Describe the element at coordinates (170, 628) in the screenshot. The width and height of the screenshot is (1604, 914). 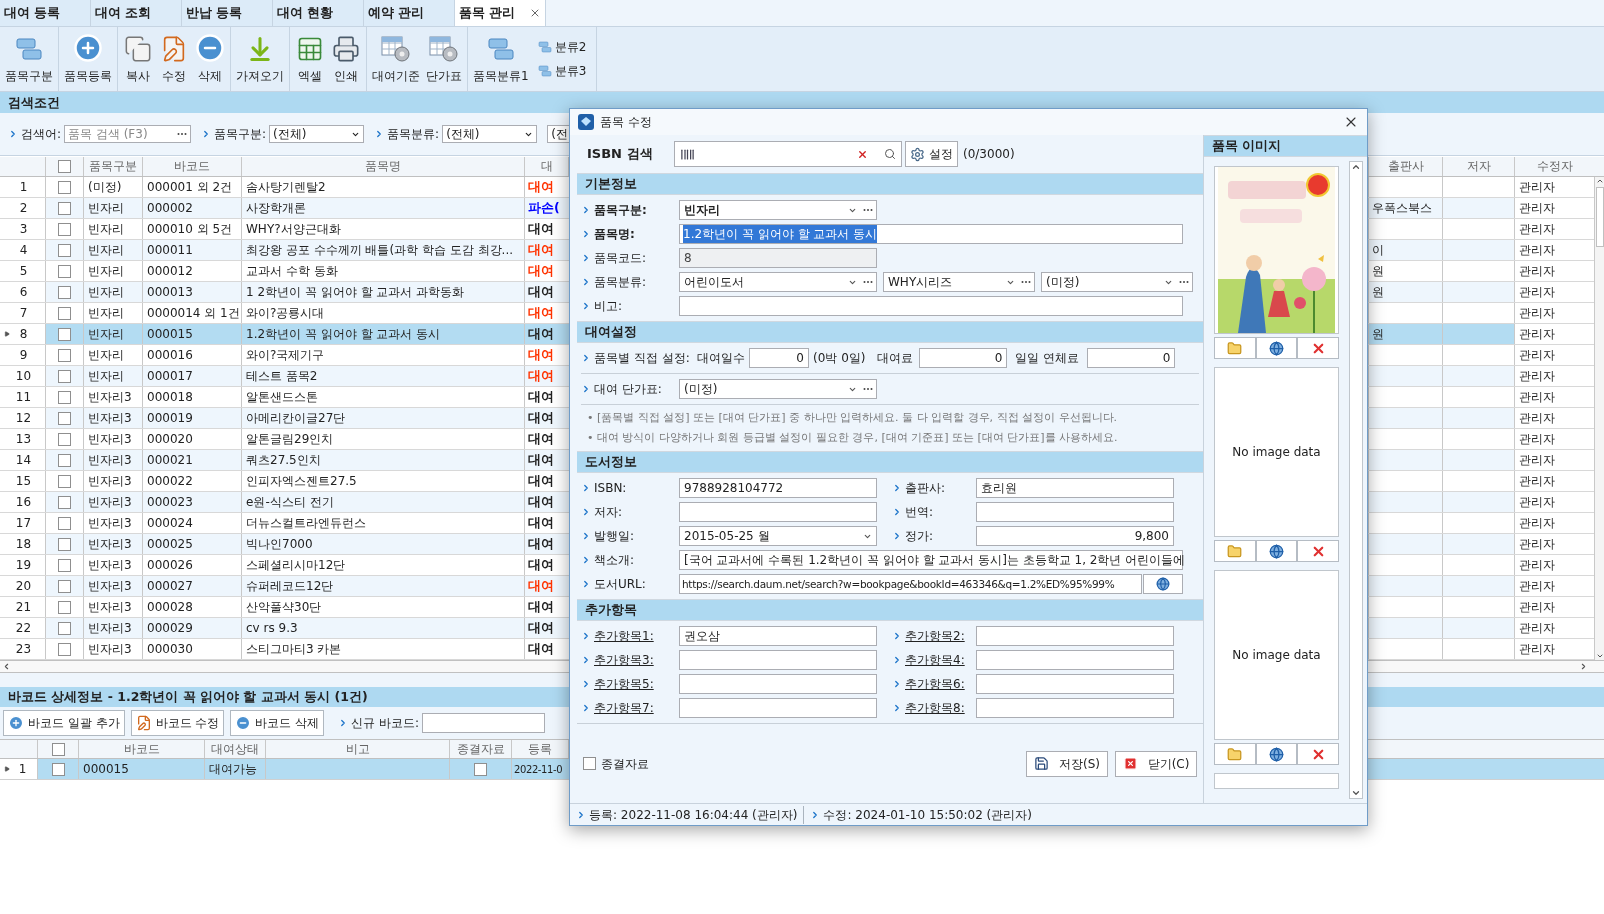
I see `table-cell: 000029` at that location.